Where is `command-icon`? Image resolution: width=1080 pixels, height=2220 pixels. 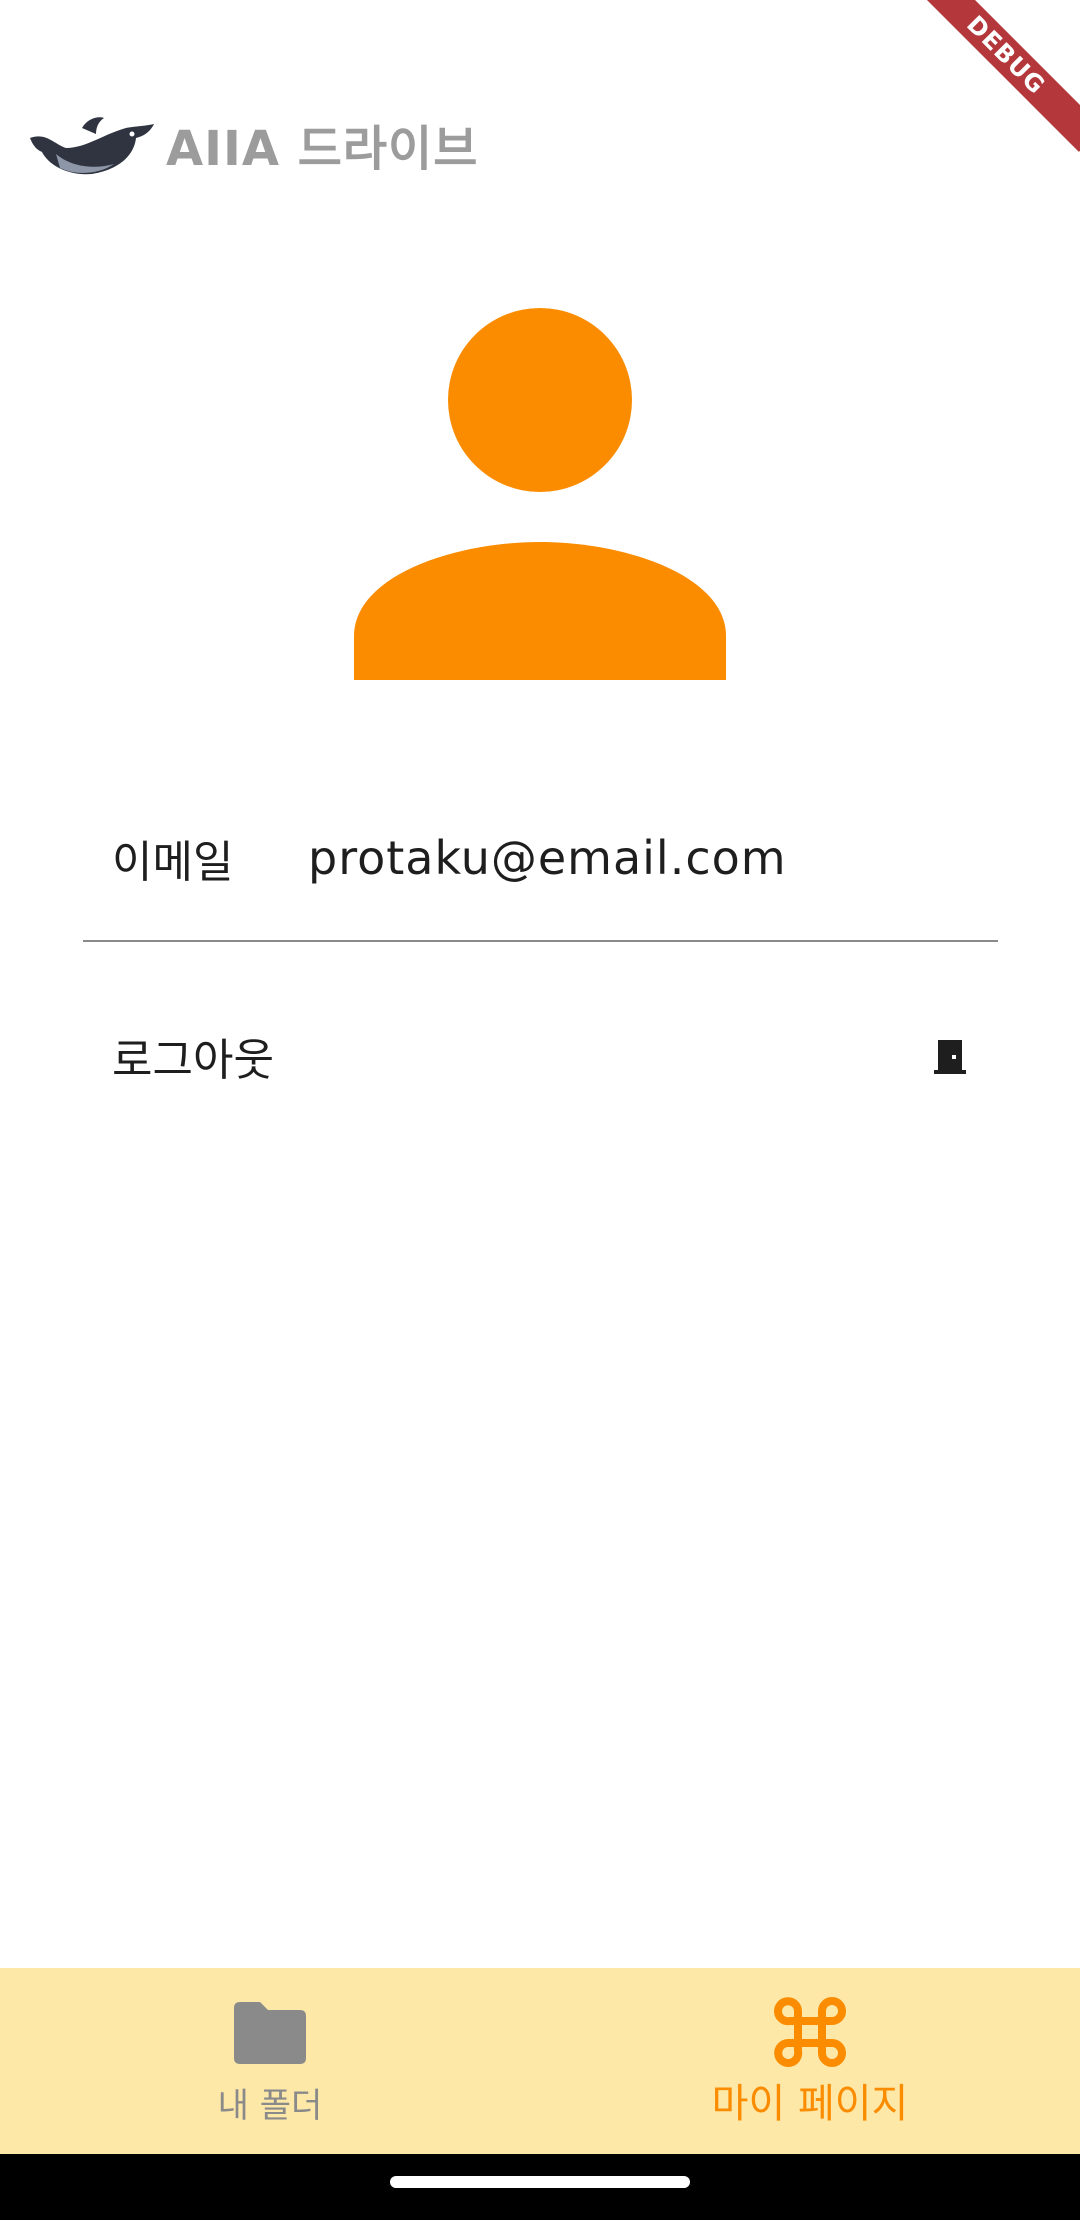 command-icon is located at coordinates (810, 2032).